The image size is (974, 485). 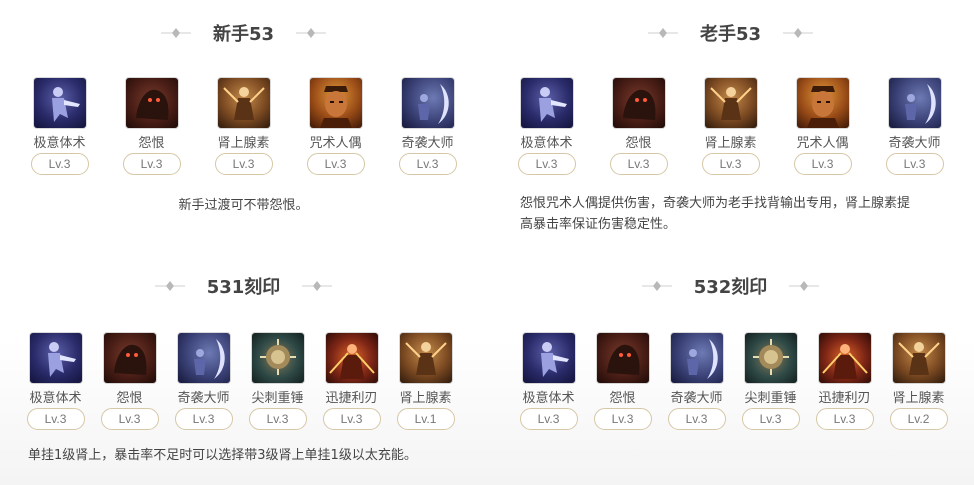 I want to click on section-header: 532刻印, so click(x=730, y=286).